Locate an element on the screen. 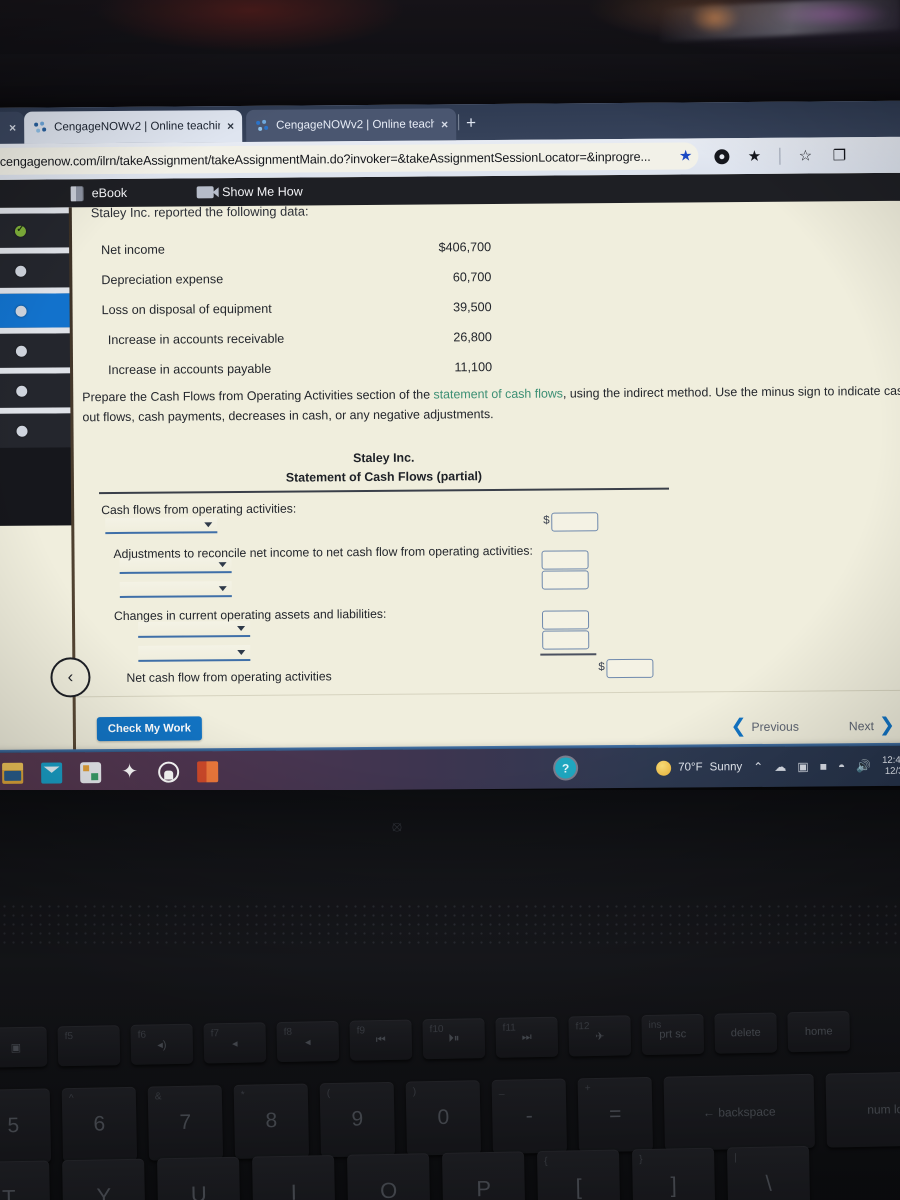 This screenshot has height=1200, width=900. key-main: = is located at coordinates (615, 1114).